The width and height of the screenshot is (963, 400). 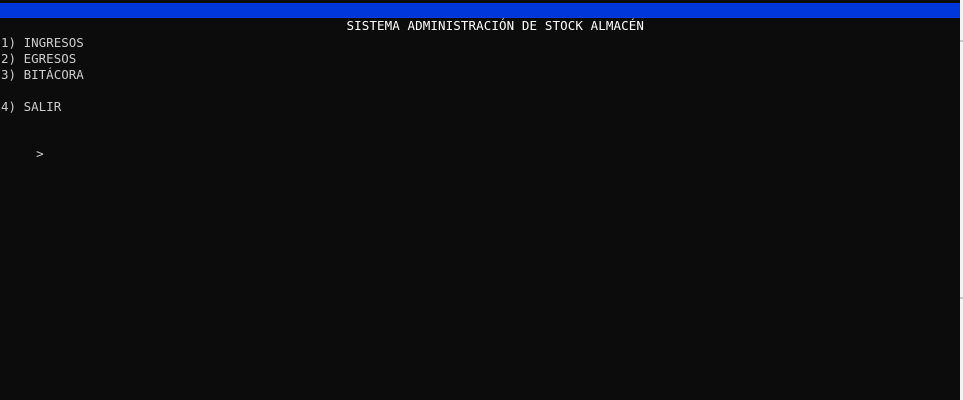 I want to click on menu-spacer, so click(x=42, y=91).